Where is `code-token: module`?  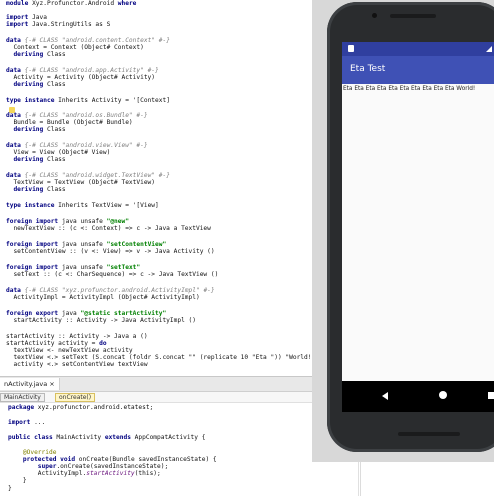 code-token: module is located at coordinates (17, 3).